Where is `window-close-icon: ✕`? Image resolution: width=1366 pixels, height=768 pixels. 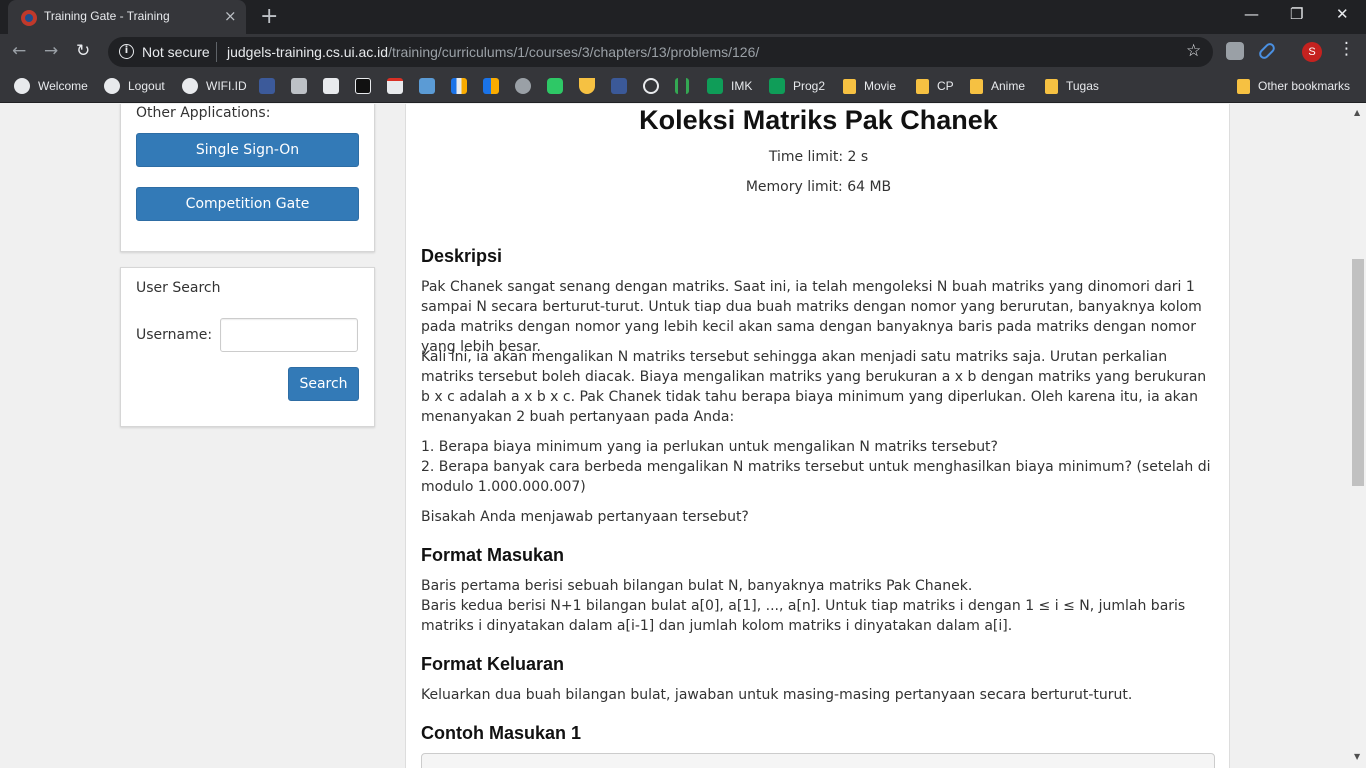
window-close-icon: ✕ is located at coordinates (1342, 14).